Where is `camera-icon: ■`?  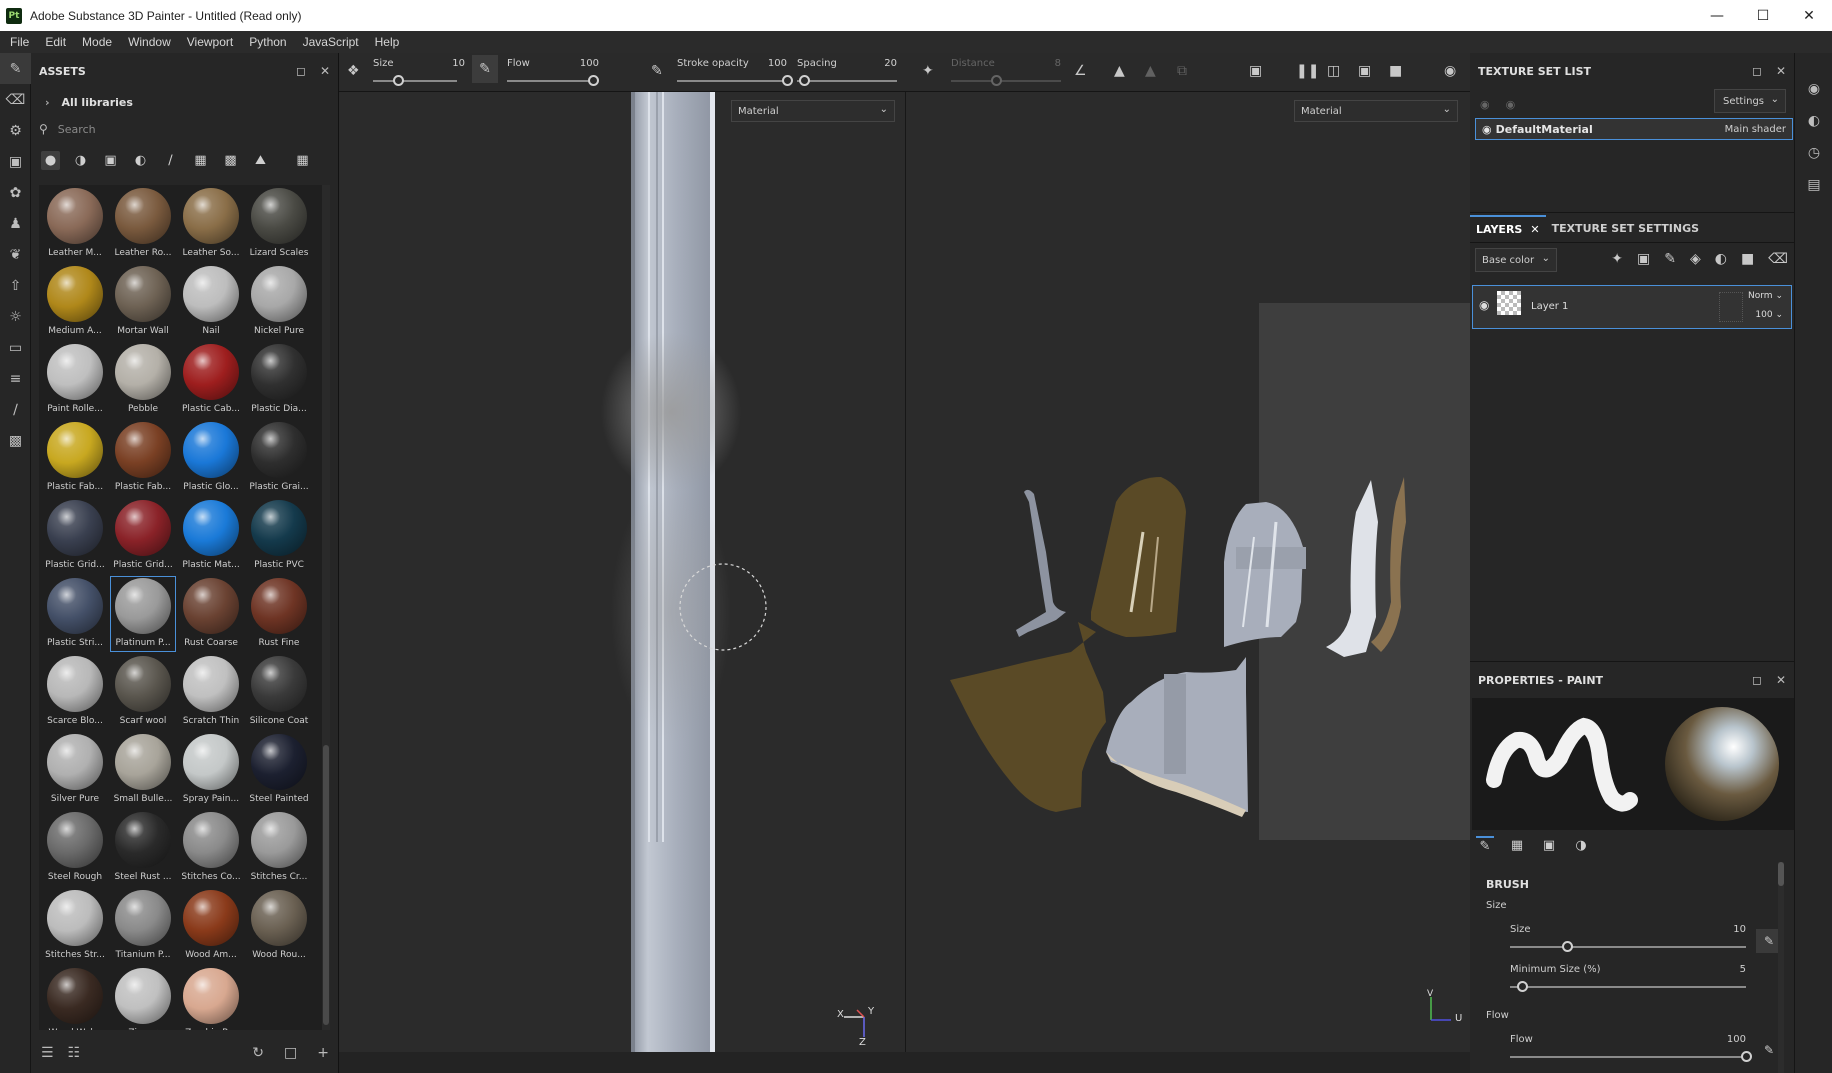 camera-icon: ■ is located at coordinates (1395, 71).